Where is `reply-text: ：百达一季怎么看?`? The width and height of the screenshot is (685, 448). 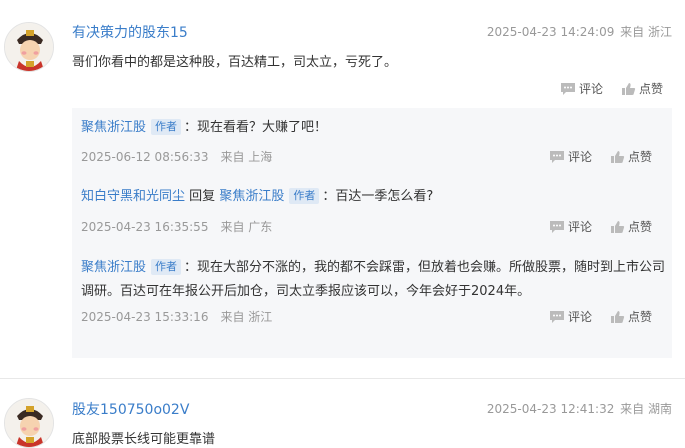
reply-text: ：百达一季怎么看? is located at coordinates (378, 196).